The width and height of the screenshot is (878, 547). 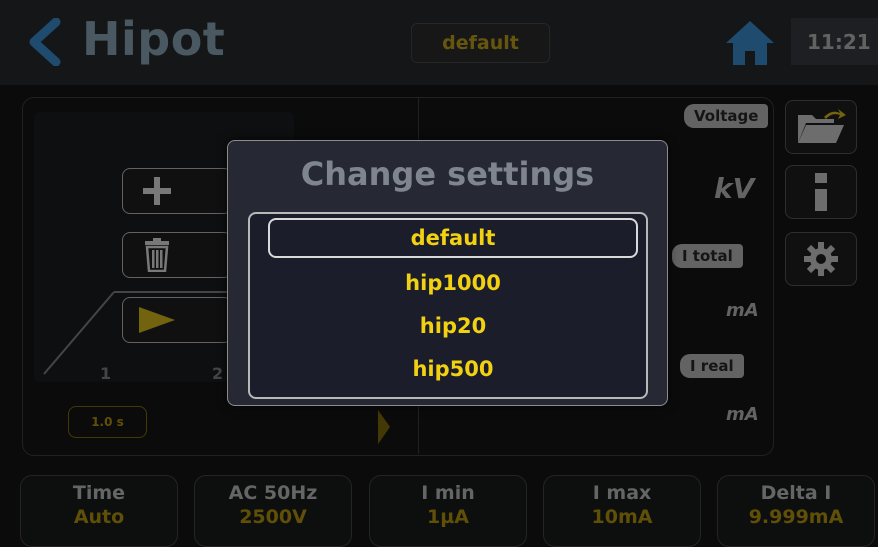 I want to click on add-button, so click(x=177, y=191).